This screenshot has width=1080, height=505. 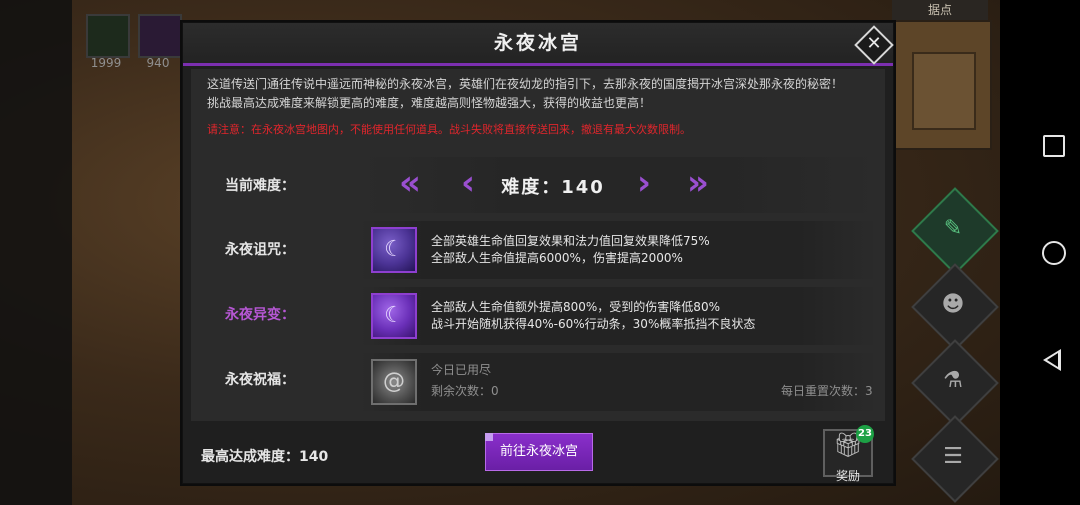 I want to click on resource-strip, so click(x=36, y=252).